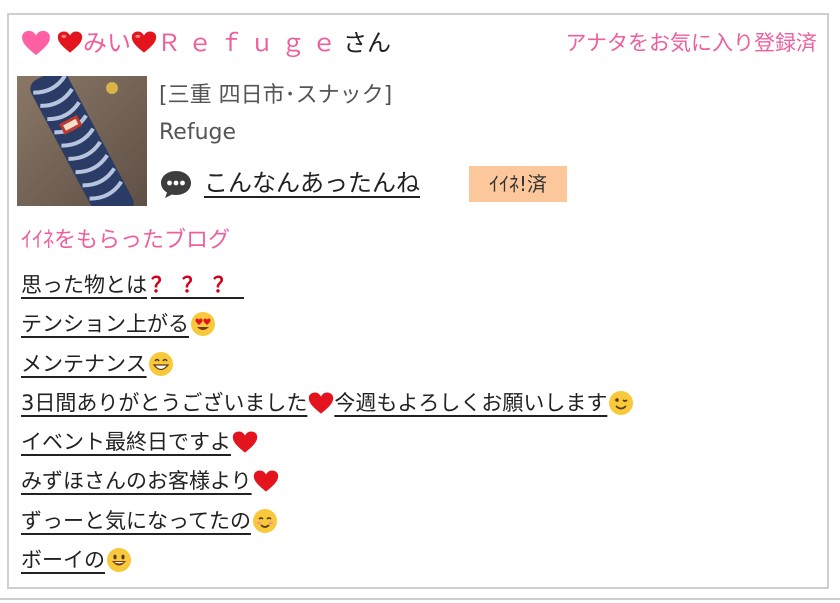  What do you see at coordinates (203, 324) in the screenshot?
I see `heart-eyes-emoji-icon` at bounding box center [203, 324].